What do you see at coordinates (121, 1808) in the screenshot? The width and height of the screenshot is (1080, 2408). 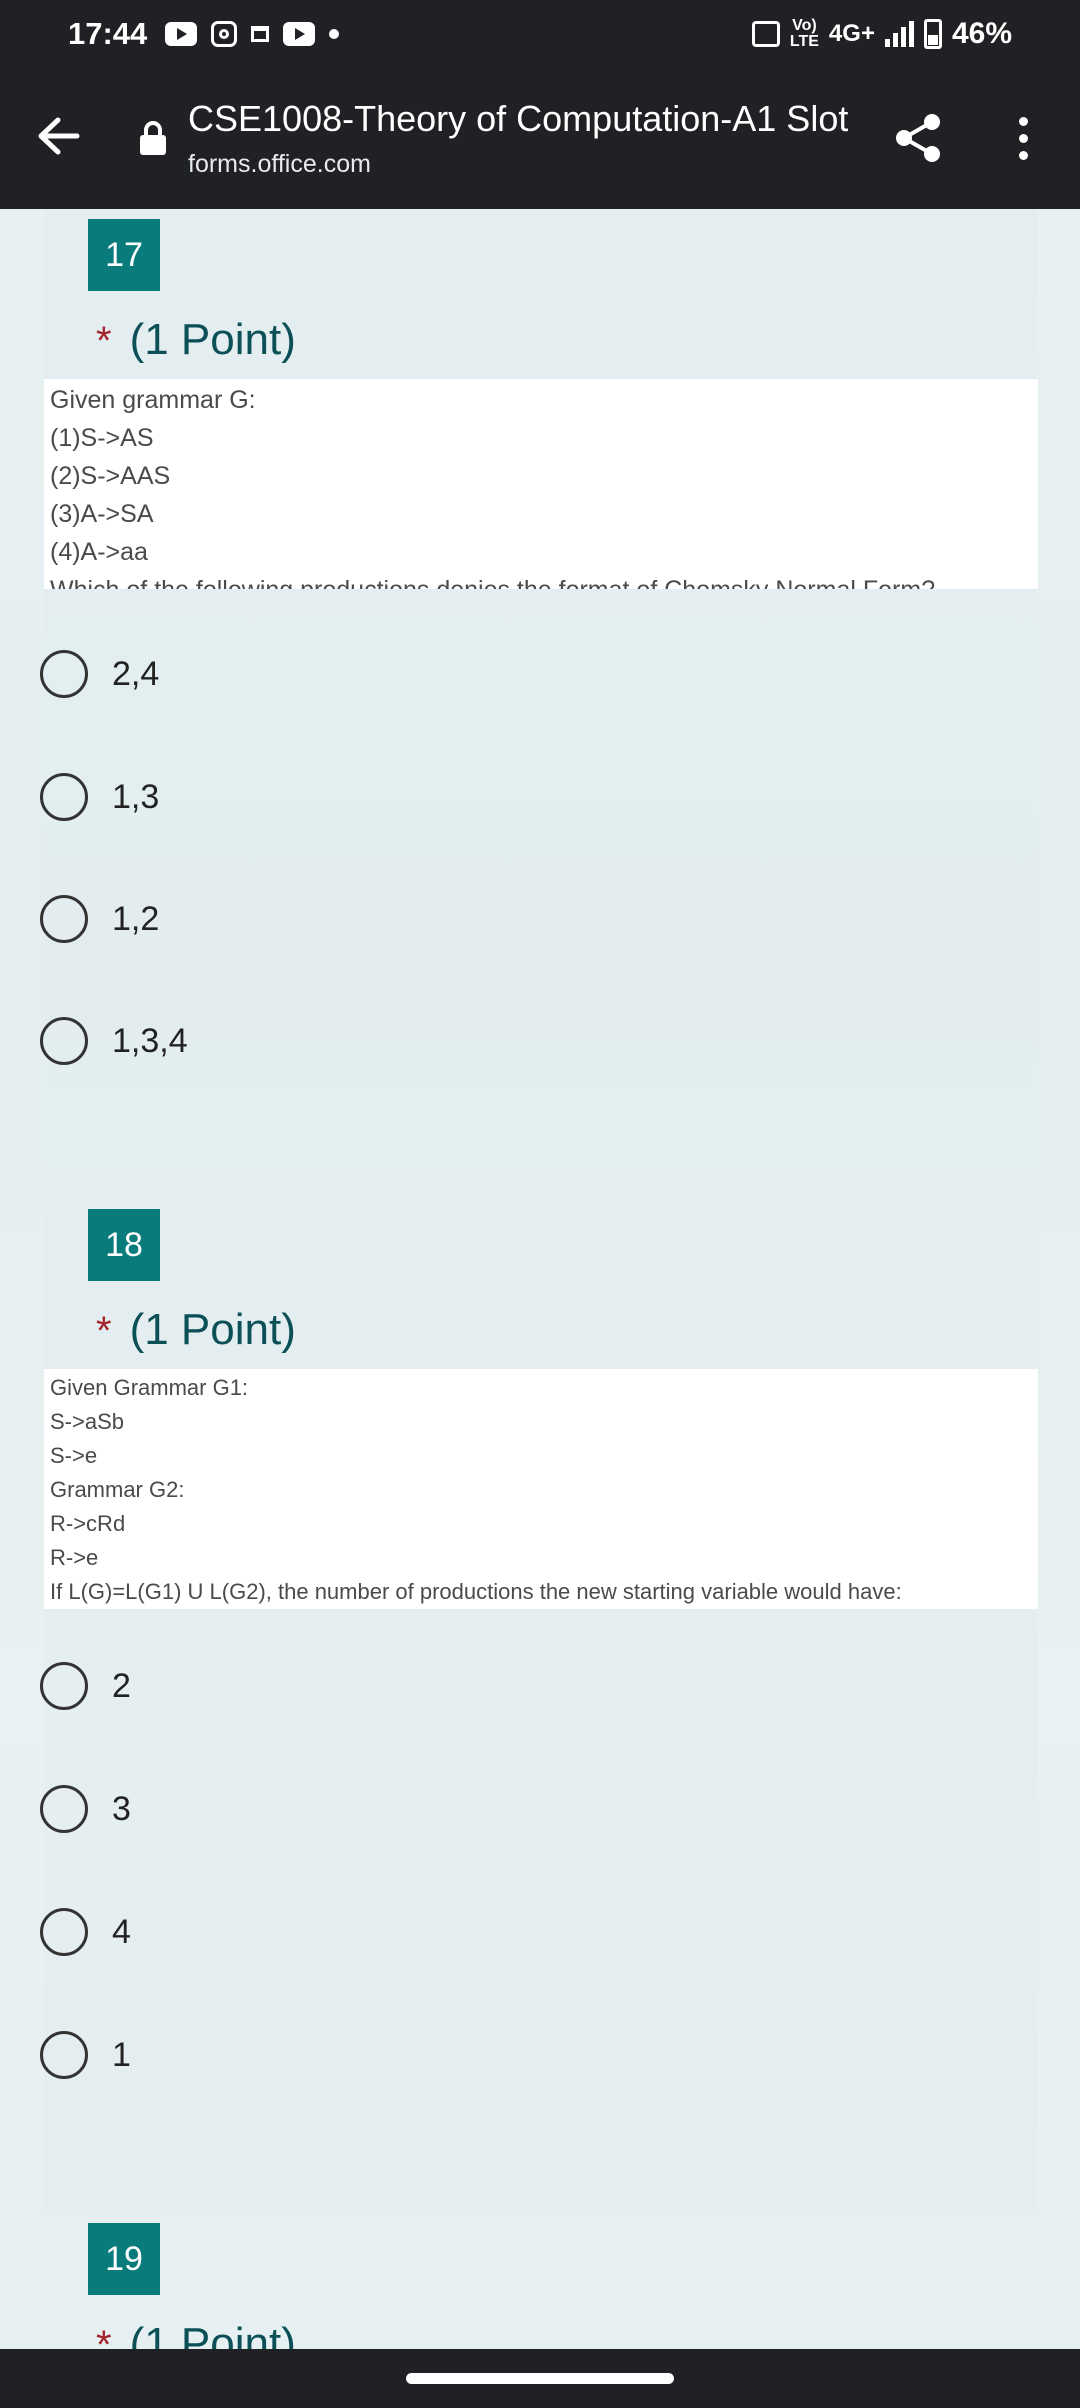 I see `option-label: 3` at bounding box center [121, 1808].